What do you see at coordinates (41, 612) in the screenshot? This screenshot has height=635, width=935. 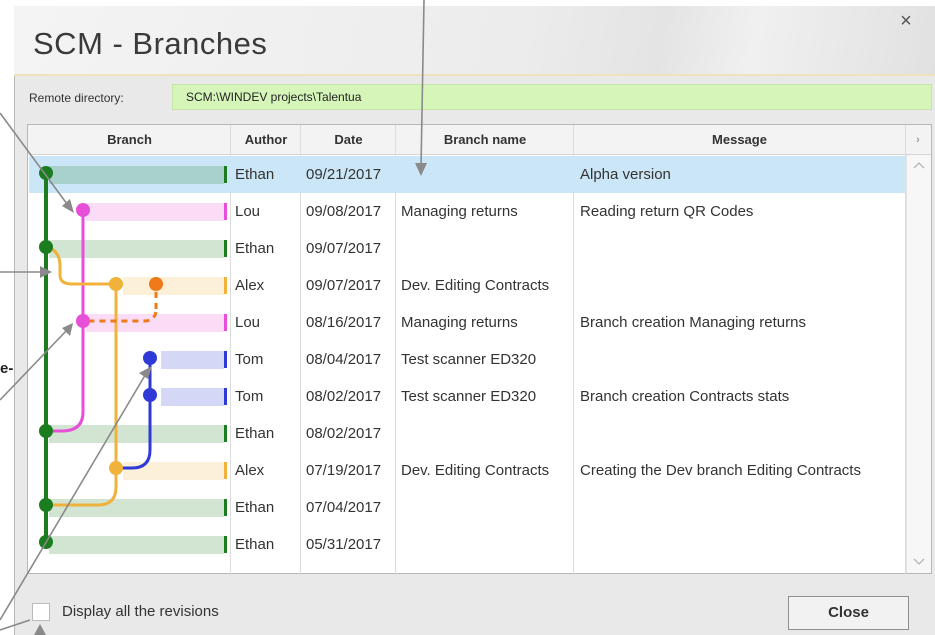 I see `display-all-revisions-checkbox` at bounding box center [41, 612].